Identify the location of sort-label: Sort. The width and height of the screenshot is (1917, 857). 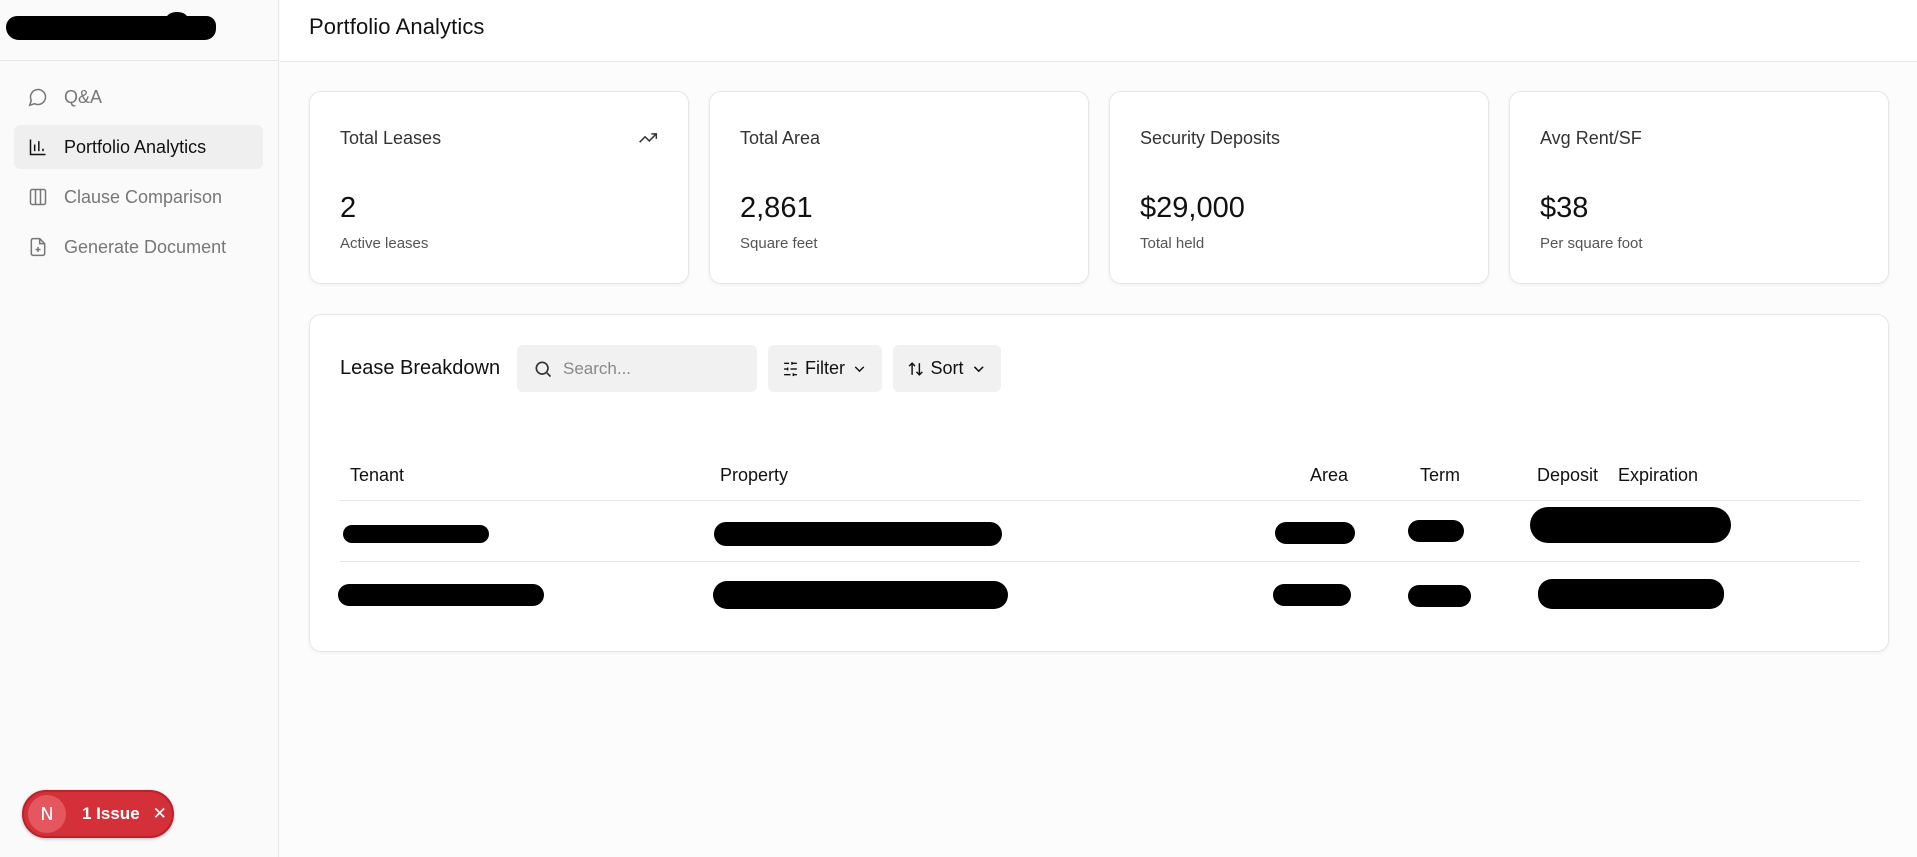
(947, 368).